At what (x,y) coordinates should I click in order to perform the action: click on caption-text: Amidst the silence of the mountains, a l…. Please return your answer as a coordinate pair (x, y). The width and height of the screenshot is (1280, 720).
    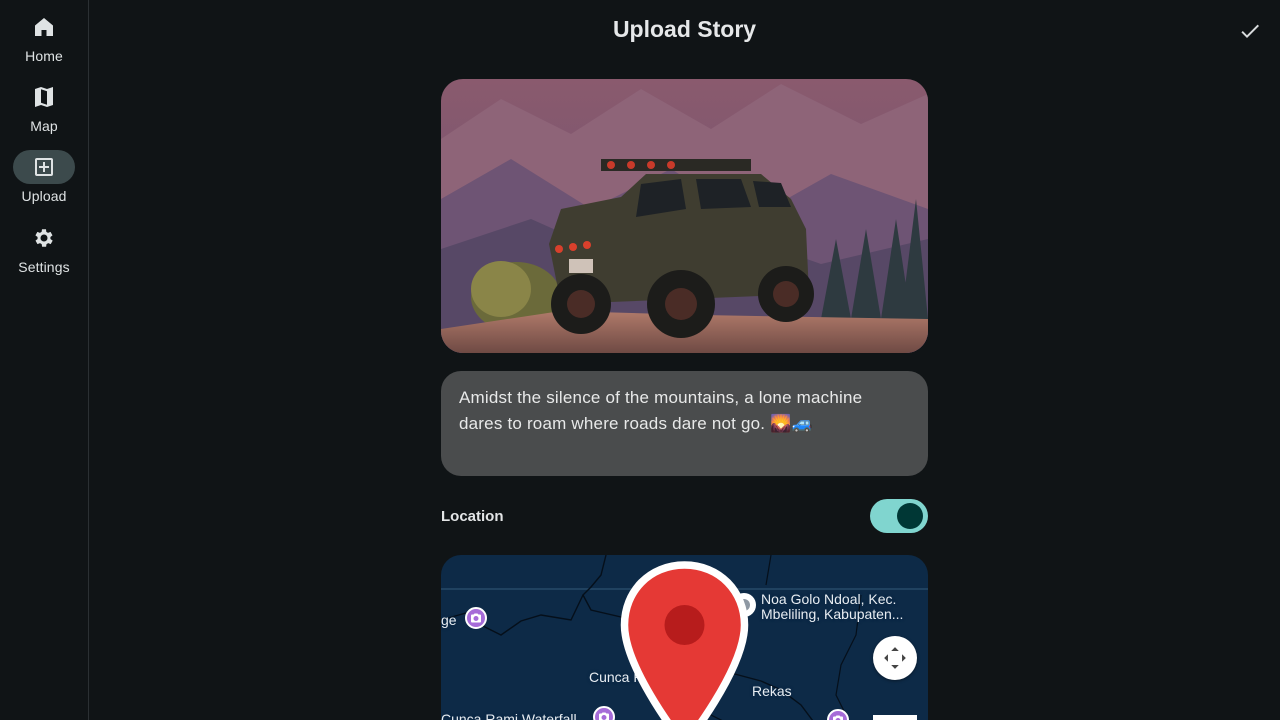
    Looking at the image, I should click on (661, 410).